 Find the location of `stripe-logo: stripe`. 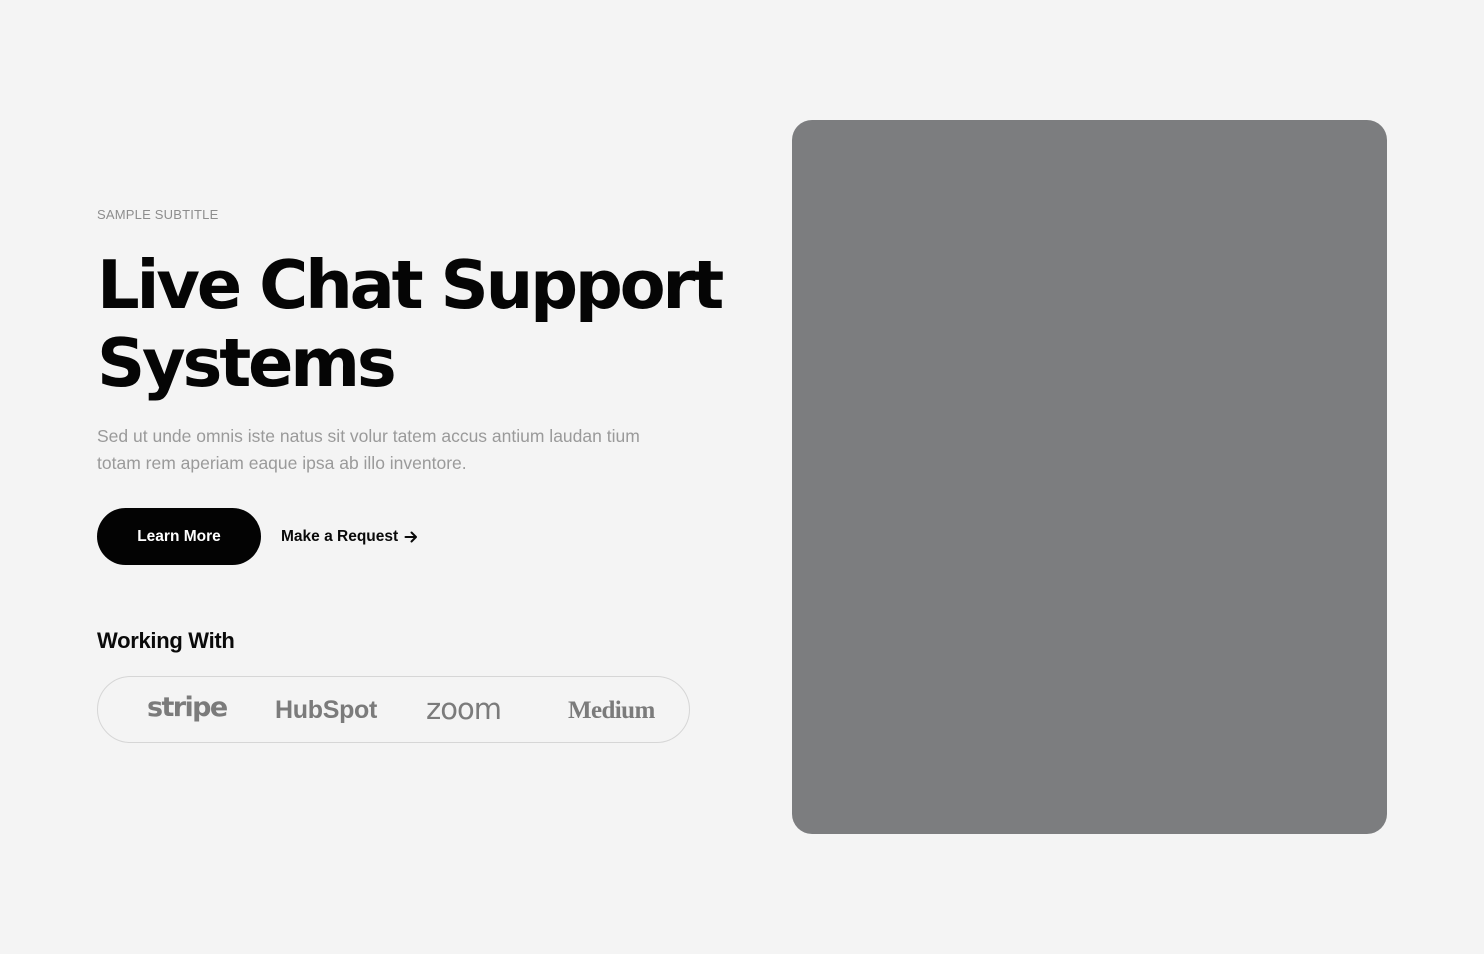

stripe-logo: stripe is located at coordinates (187, 707).